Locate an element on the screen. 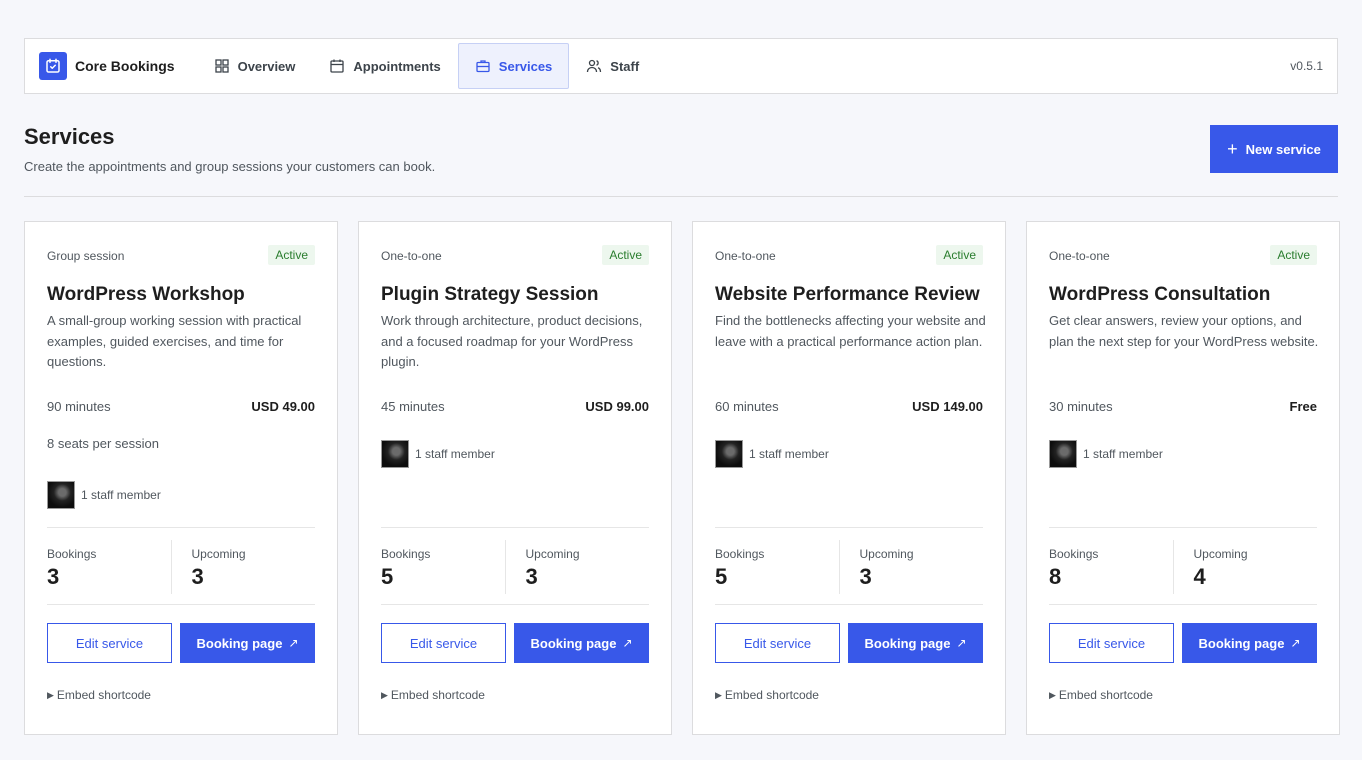 This screenshot has height=760, width=1362. service-price: USD 149.00 is located at coordinates (947, 406).